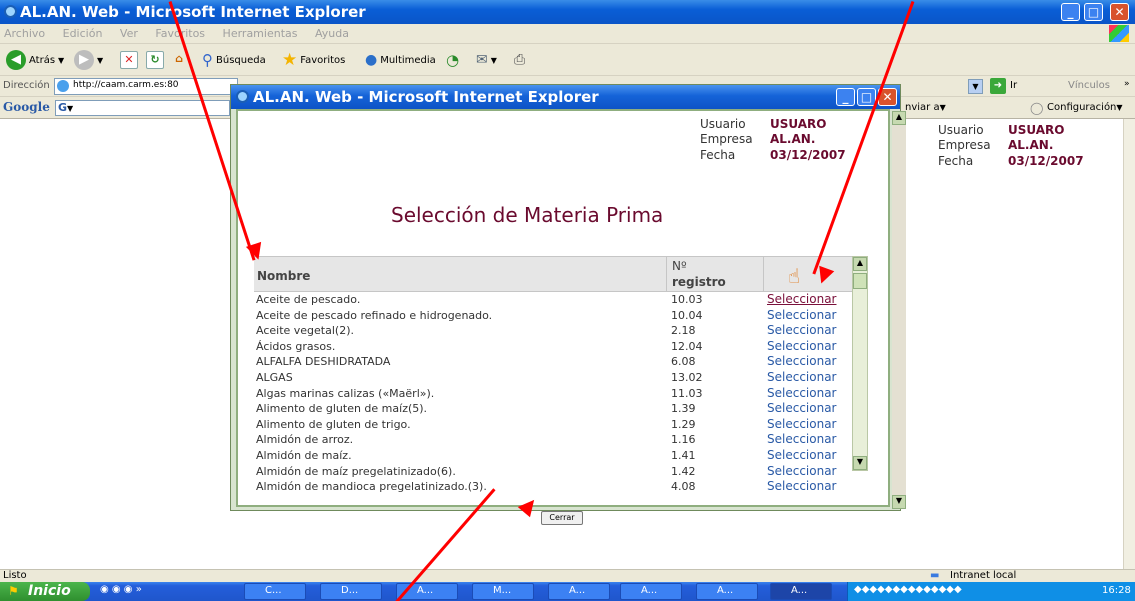  I want to click on dropdown-icon: ▼, so click(100, 60).